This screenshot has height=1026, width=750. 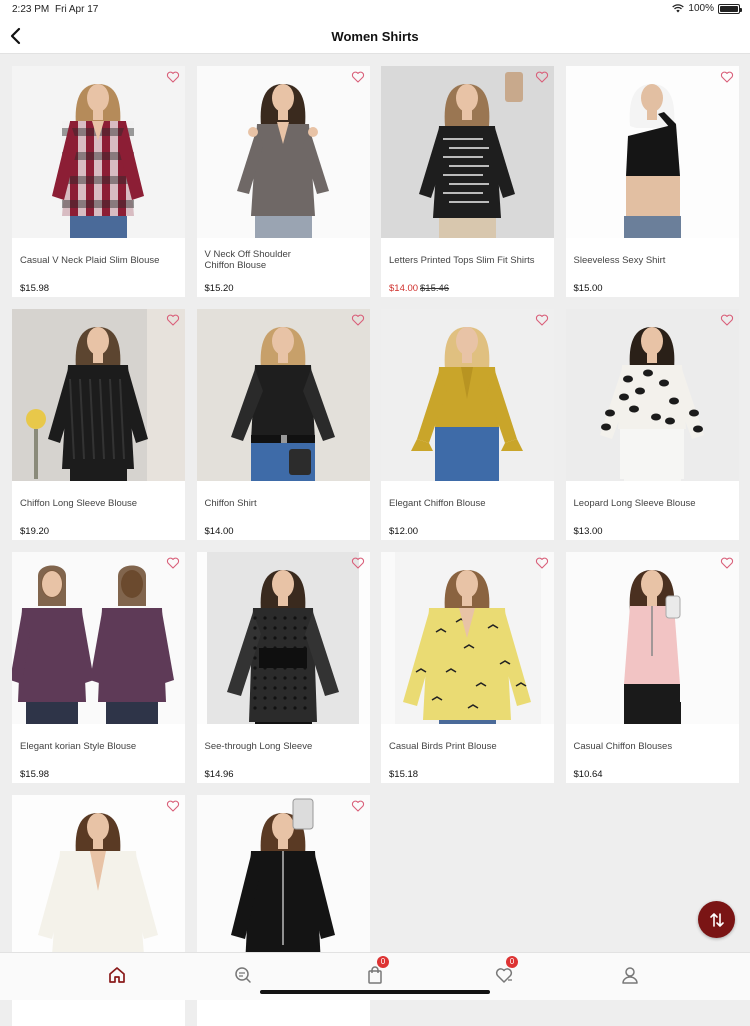 I want to click on product-card: Casual Chiffon Blouses $10.64, so click(x=652, y=667).